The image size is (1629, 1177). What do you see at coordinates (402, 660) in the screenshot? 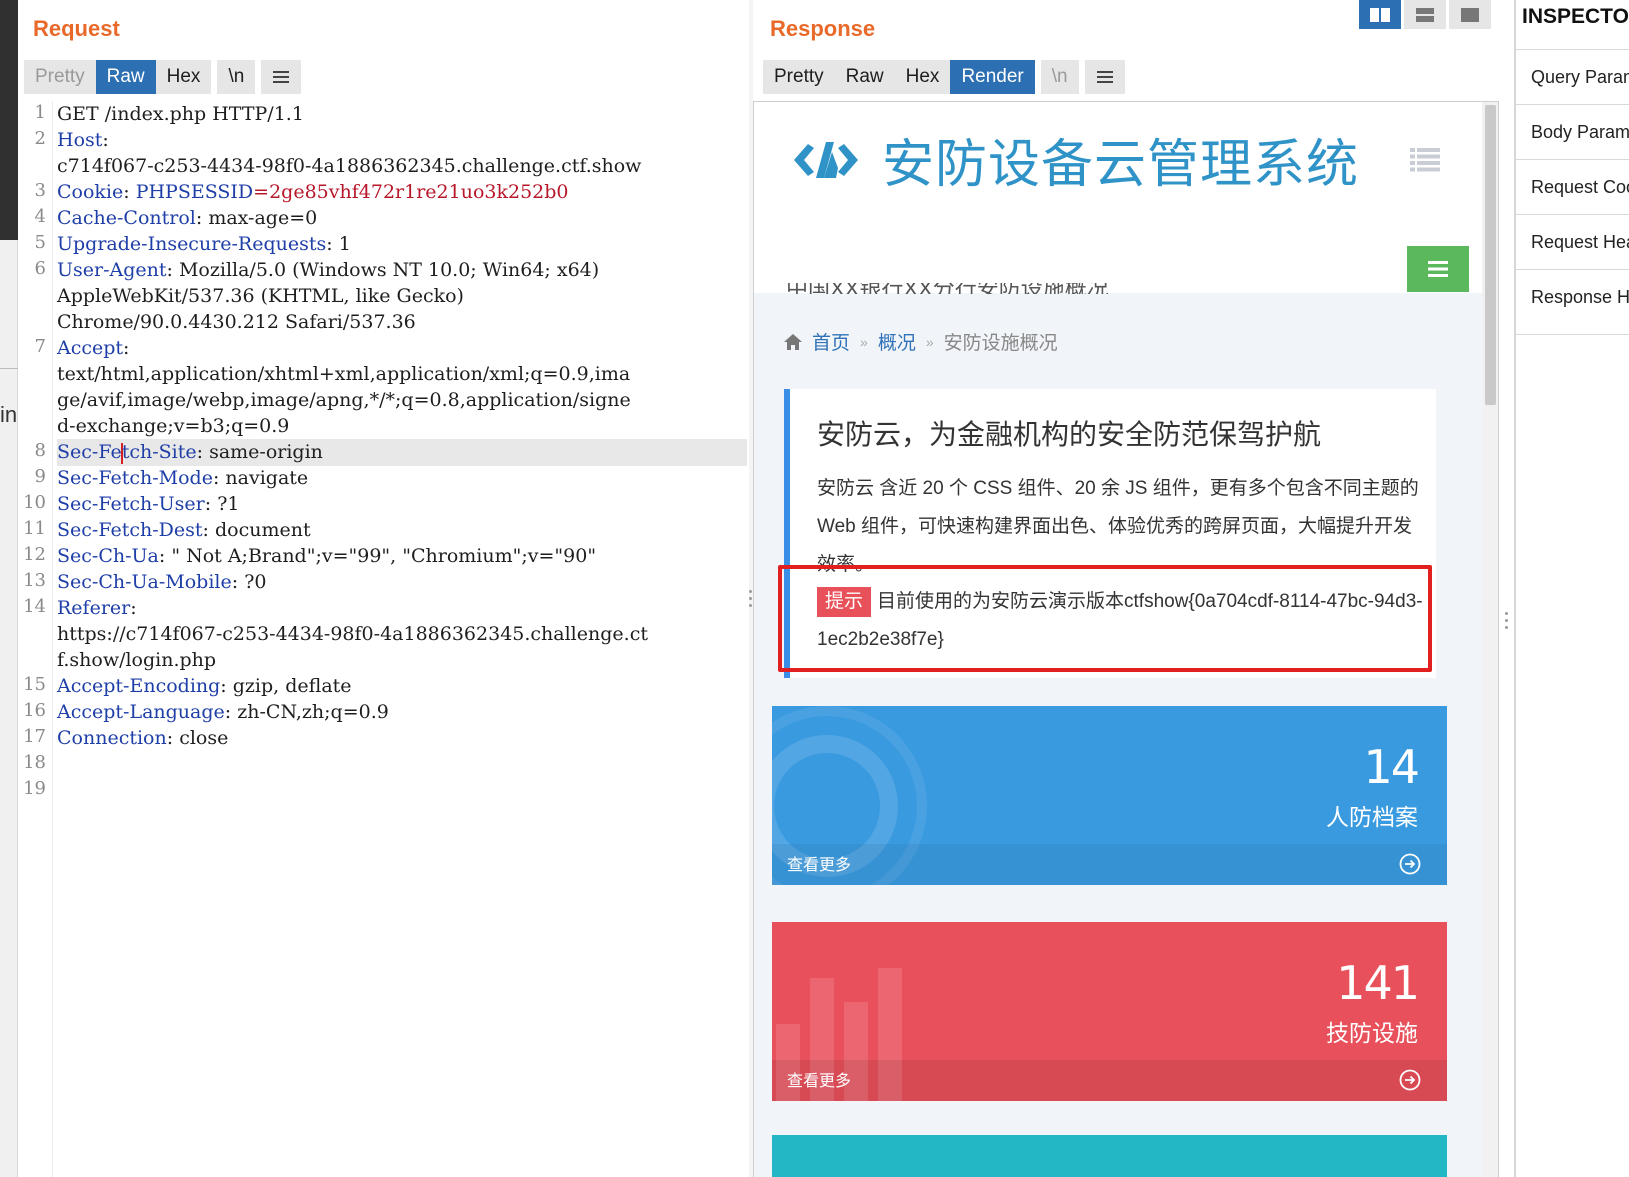
I see `code-line: f.show/login.php` at bounding box center [402, 660].